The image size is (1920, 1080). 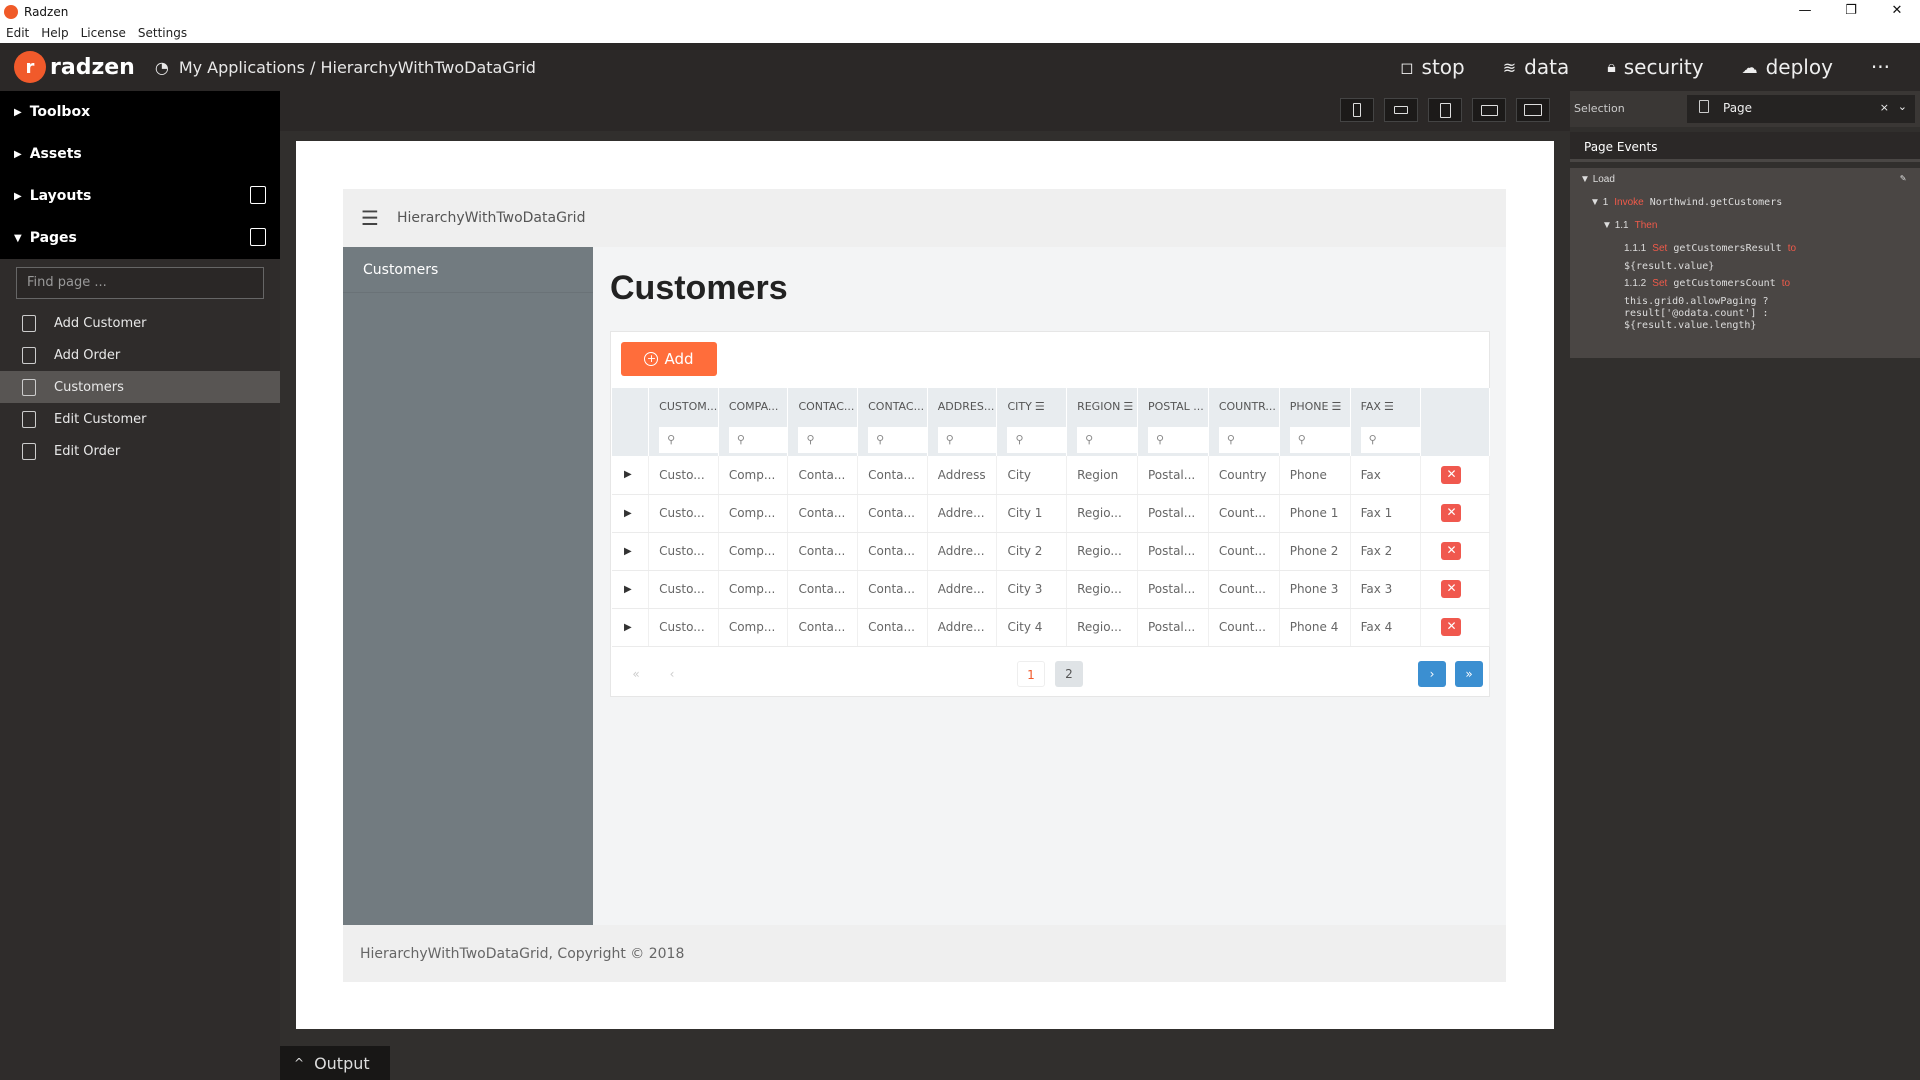 I want to click on column-header: REGION ☰, so click(x=1102, y=406).